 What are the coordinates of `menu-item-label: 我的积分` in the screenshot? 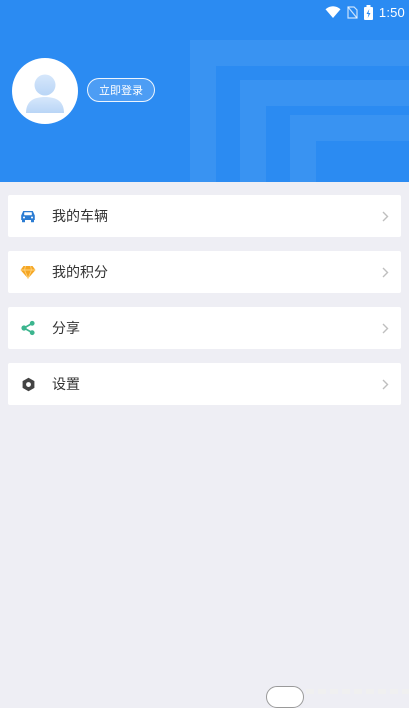 It's located at (80, 273).